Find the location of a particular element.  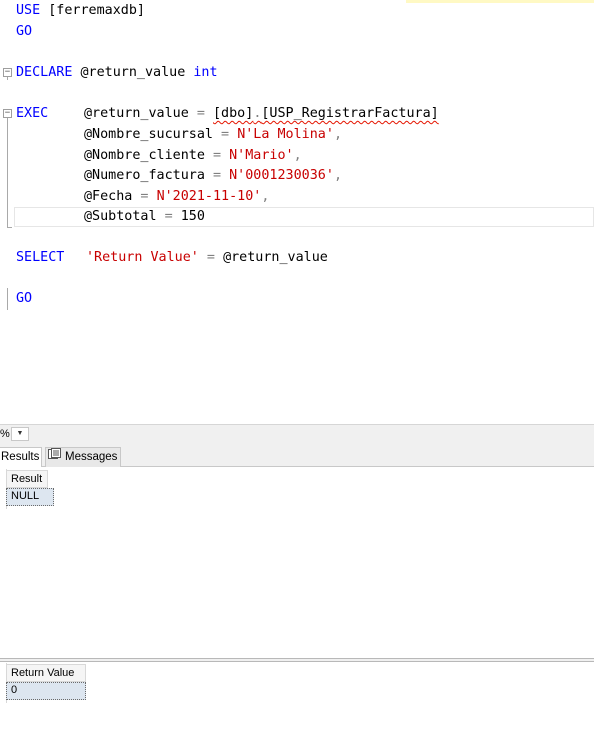

keyword: SELECT is located at coordinates (40, 257).